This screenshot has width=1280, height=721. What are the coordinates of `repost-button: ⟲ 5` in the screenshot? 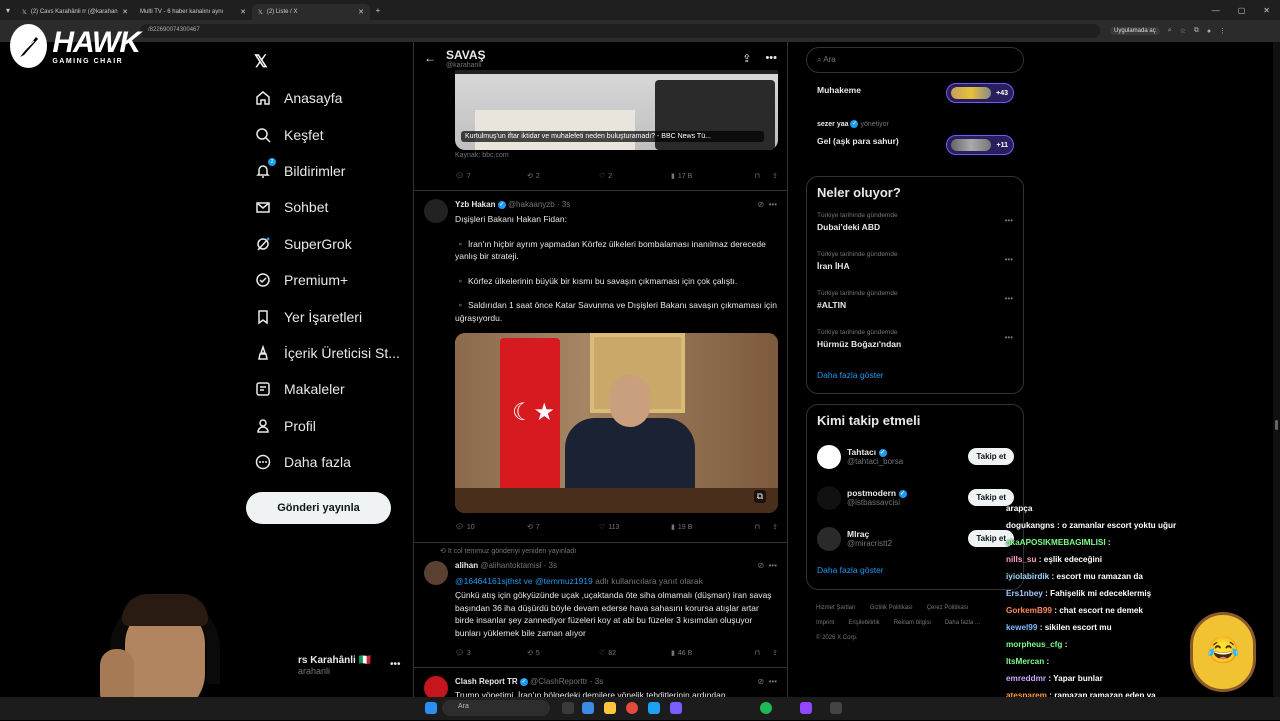 It's located at (563, 653).